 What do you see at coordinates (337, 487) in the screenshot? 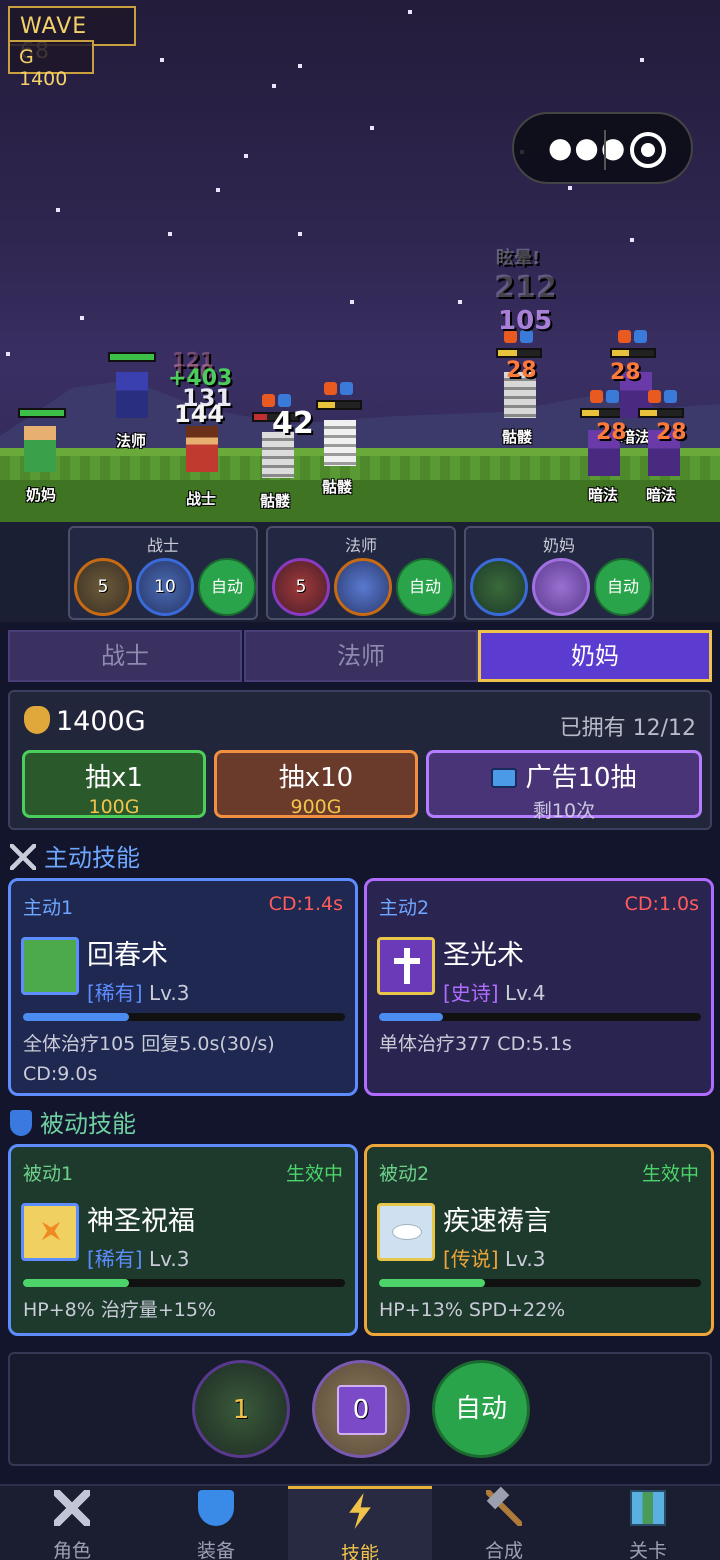
I see `unit-label: 骷髅` at bounding box center [337, 487].